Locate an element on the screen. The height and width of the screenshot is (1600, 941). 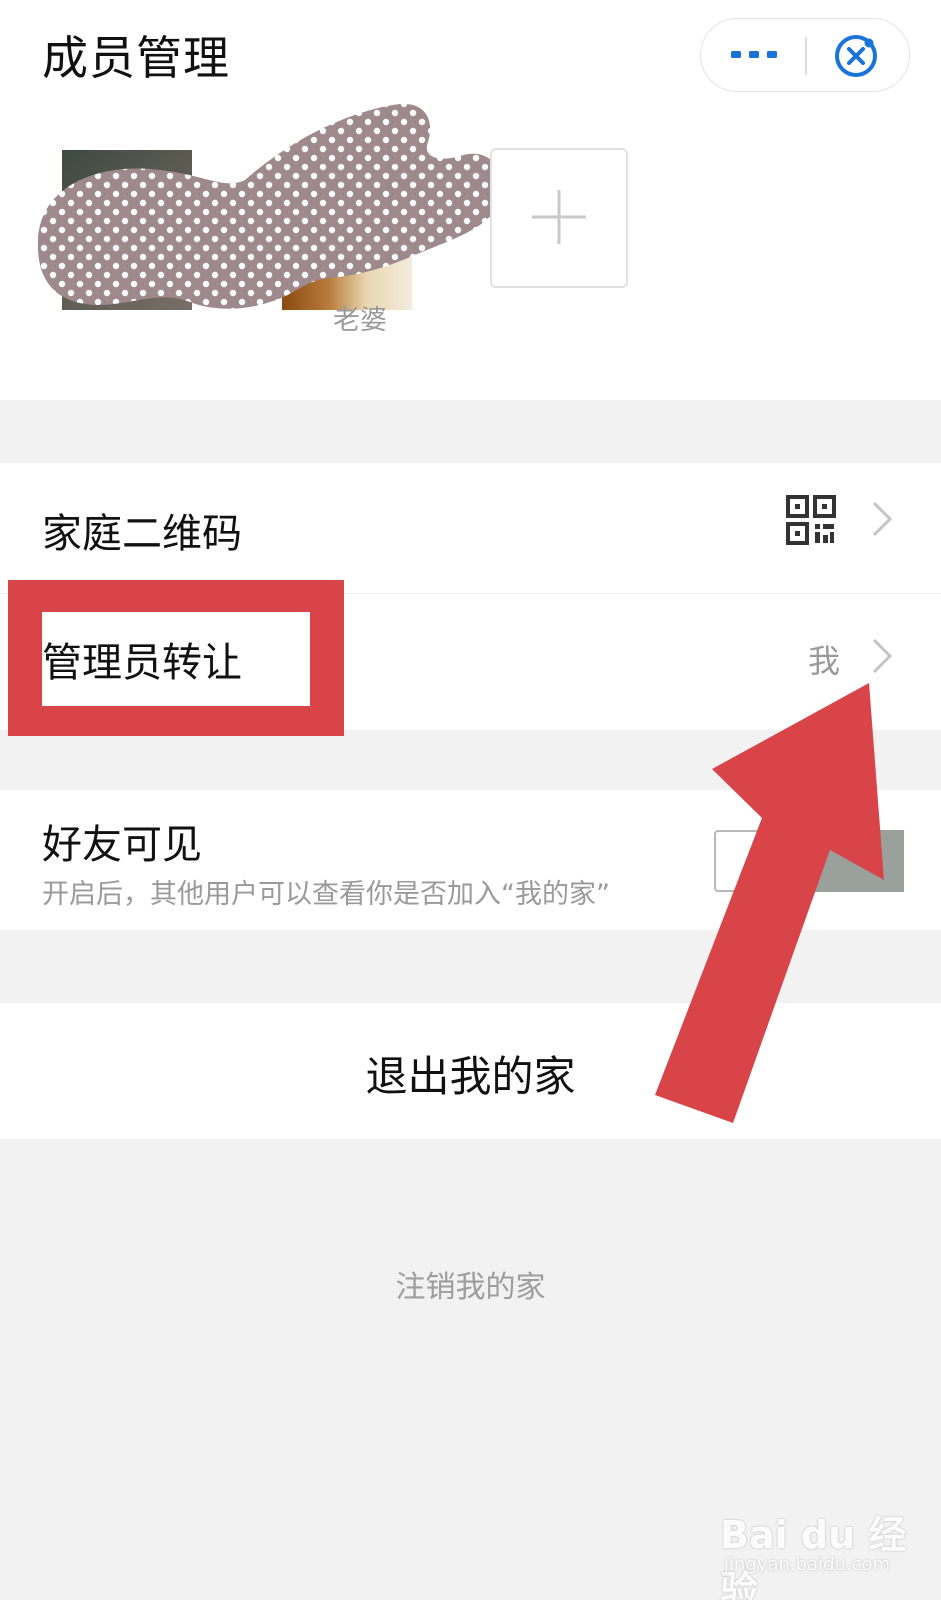
watermark-domain: jingyan.baidu.com is located at coordinates (807, 1564).